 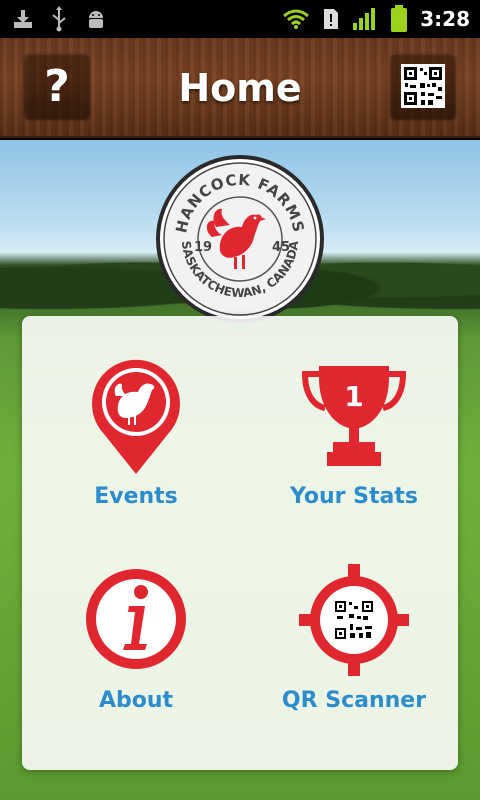 What do you see at coordinates (354, 700) in the screenshot?
I see `qr-scanner-label: QR Scanner` at bounding box center [354, 700].